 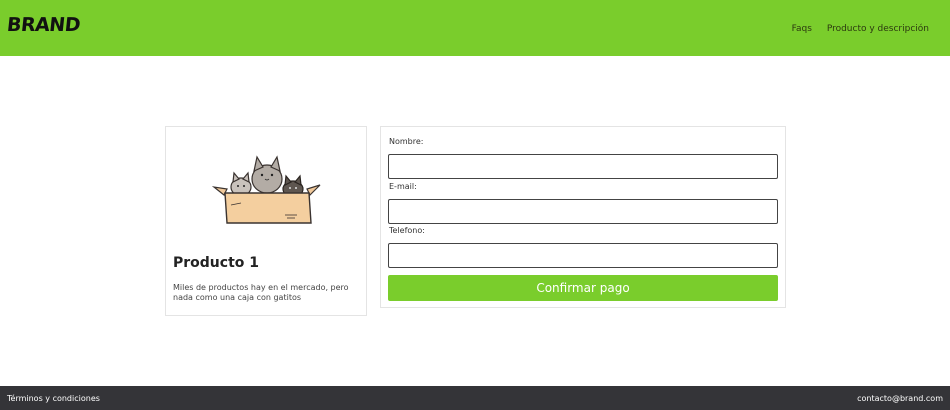 I want to click on brand-logo: BRAND, so click(x=43, y=25).